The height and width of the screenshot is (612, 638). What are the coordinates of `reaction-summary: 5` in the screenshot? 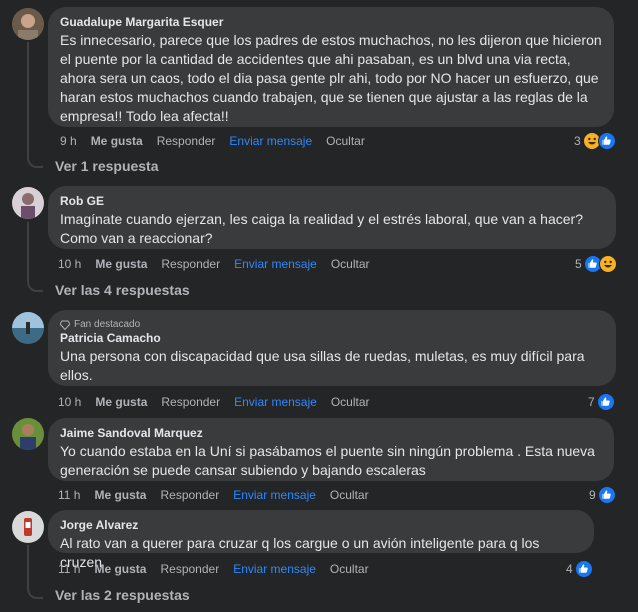 It's located at (596, 264).